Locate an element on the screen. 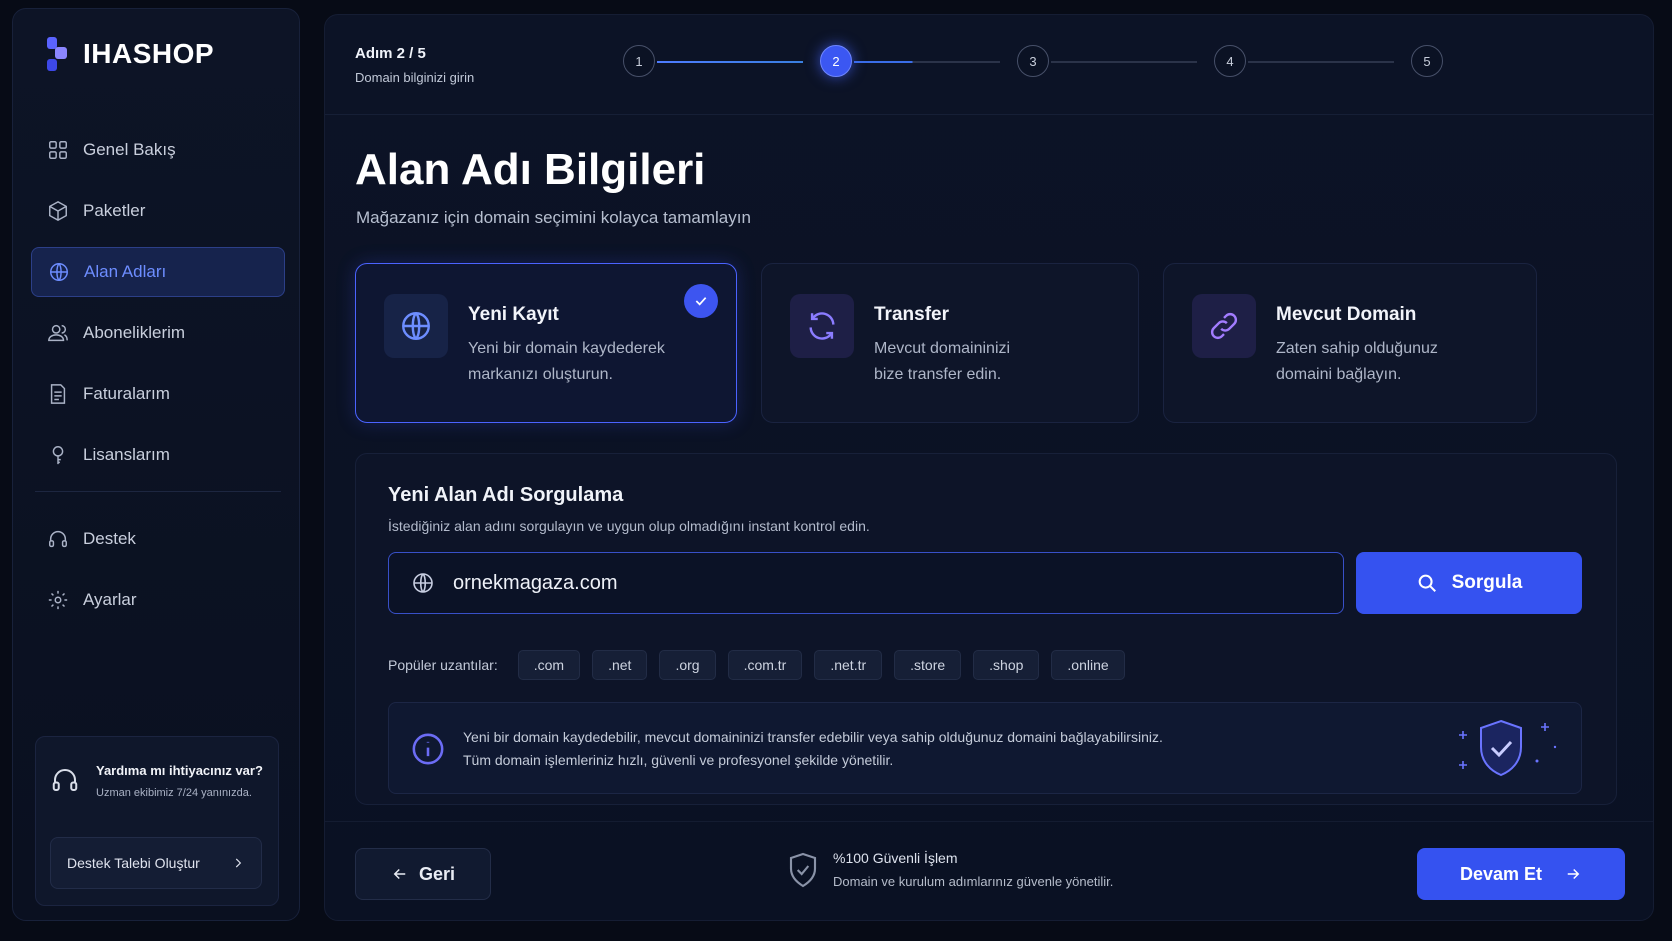 Image resolution: width=1672 pixels, height=941 pixels. grid-icon is located at coordinates (58, 150).